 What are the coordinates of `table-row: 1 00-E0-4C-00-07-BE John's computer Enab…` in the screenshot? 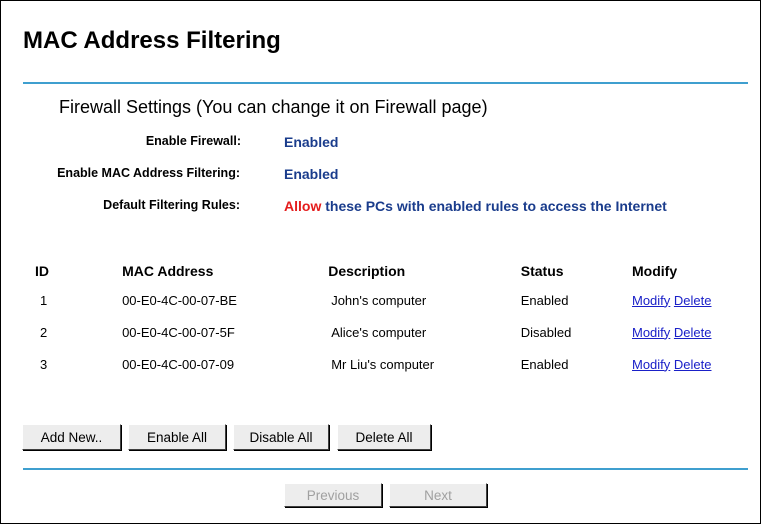 It's located at (392, 300).